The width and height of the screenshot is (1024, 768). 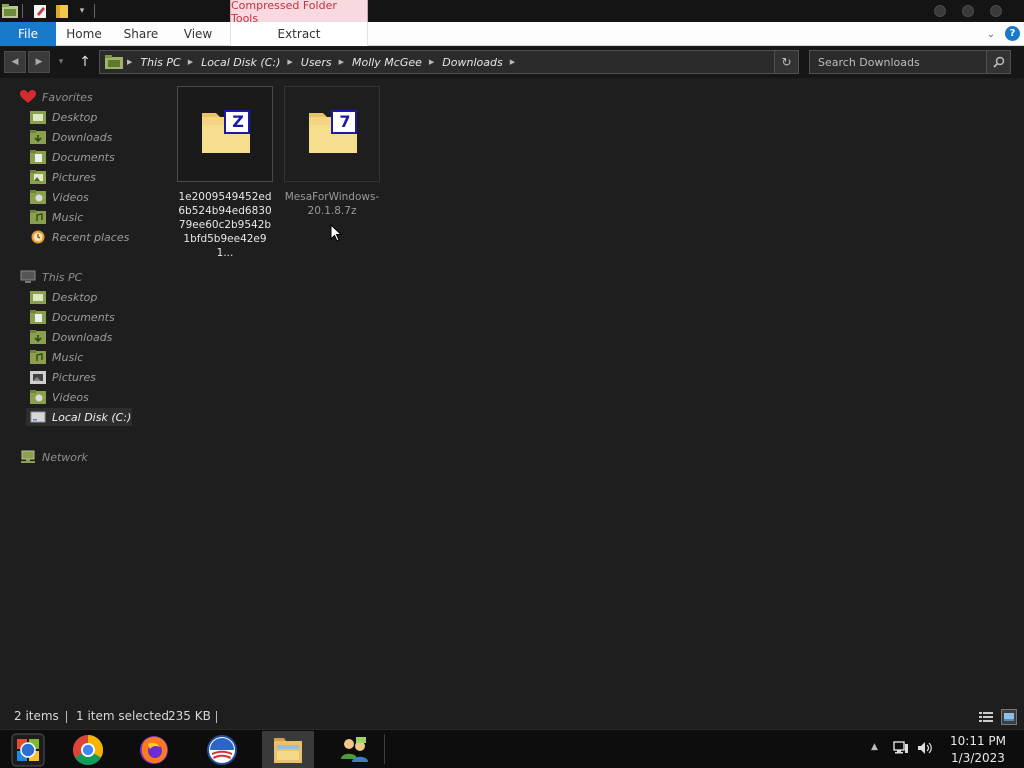 I want to click on nav-network-label: Network, so click(x=65, y=457).